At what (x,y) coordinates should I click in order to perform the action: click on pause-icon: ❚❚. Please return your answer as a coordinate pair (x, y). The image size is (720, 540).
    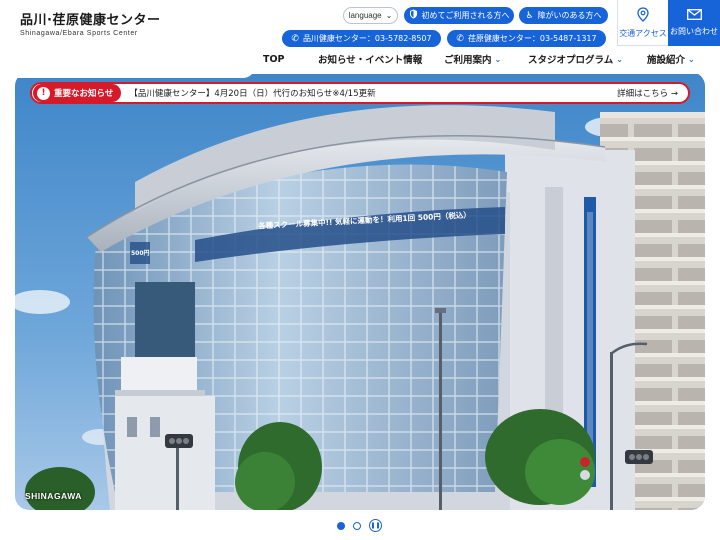
    Looking at the image, I should click on (375, 525).